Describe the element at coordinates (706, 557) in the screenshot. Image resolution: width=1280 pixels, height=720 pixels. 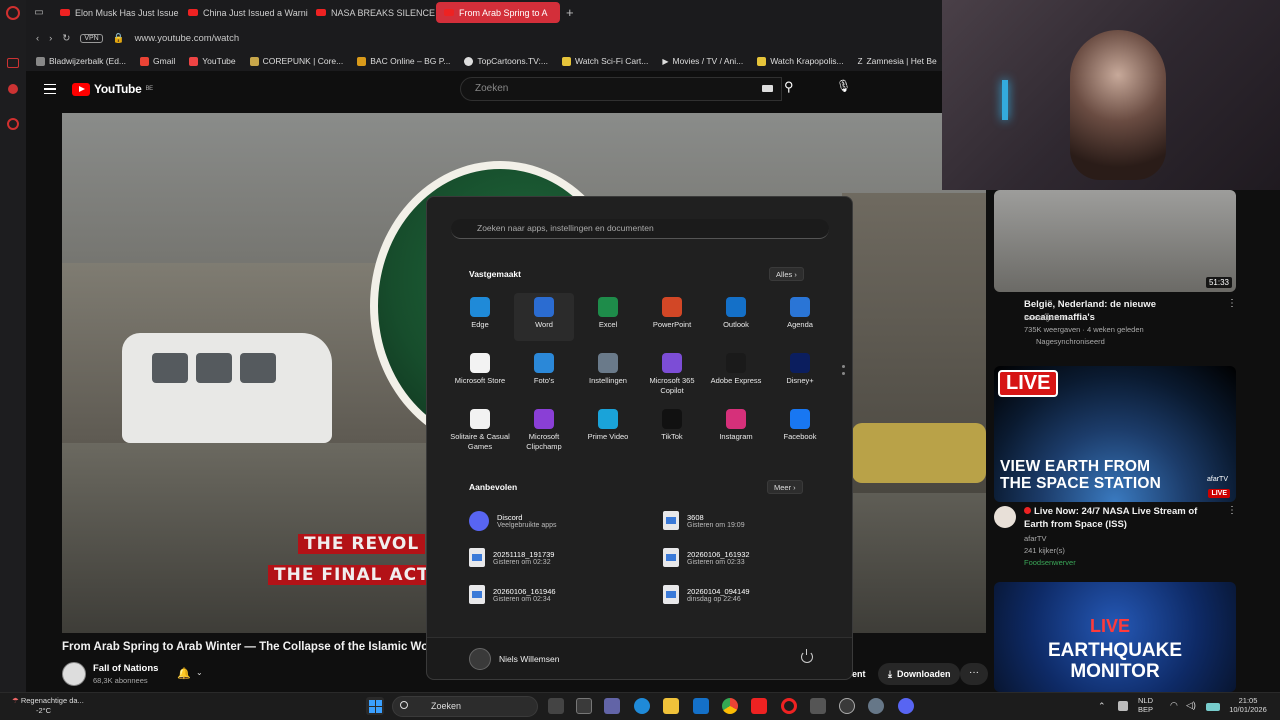
I see `recommended-item: 20260106_161932 Gisteren om 02:33` at that location.